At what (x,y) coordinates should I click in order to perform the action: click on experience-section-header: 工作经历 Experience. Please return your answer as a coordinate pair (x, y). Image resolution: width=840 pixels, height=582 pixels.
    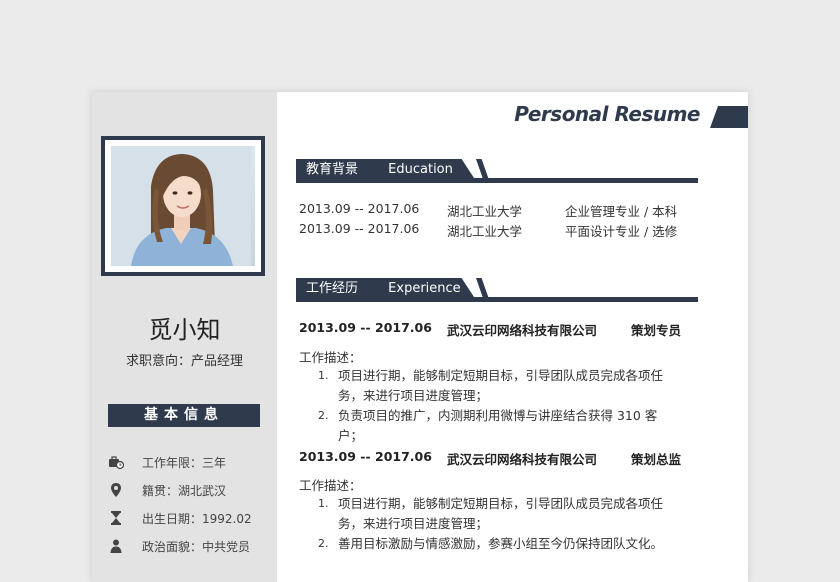
    Looking at the image, I should click on (497, 290).